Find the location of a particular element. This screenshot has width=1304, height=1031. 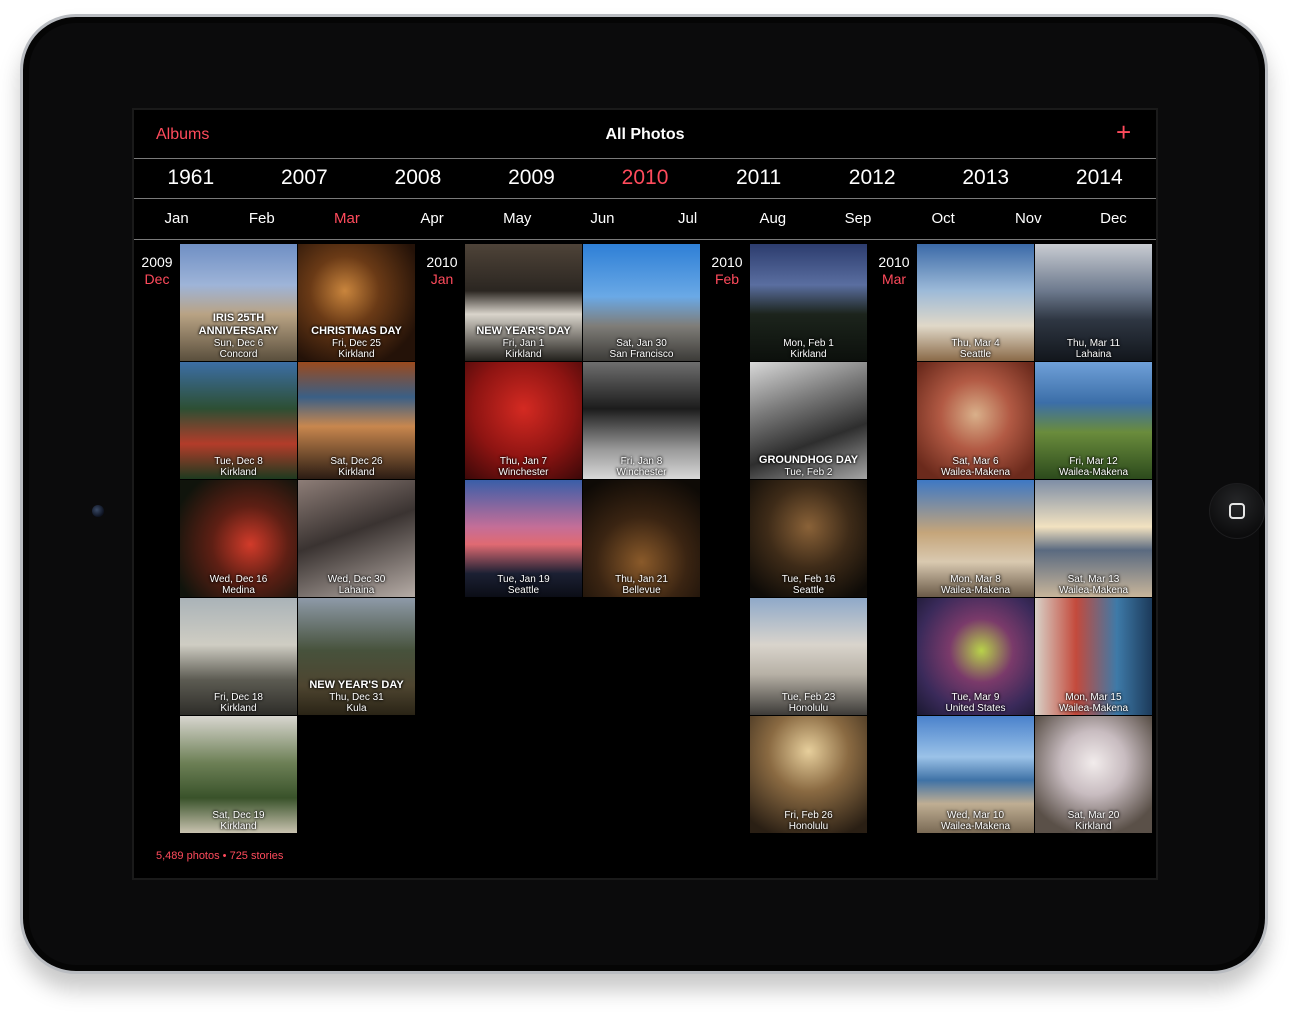

photo-thumbnail: Fri, Feb 26 Honolulu is located at coordinates (808, 774).